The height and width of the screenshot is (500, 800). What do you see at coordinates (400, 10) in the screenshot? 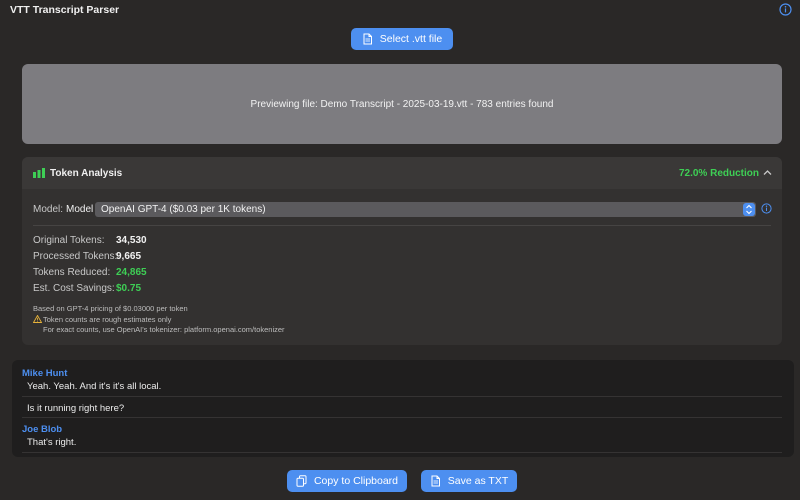
I see `title-bar: VTT Transcript Parser` at bounding box center [400, 10].